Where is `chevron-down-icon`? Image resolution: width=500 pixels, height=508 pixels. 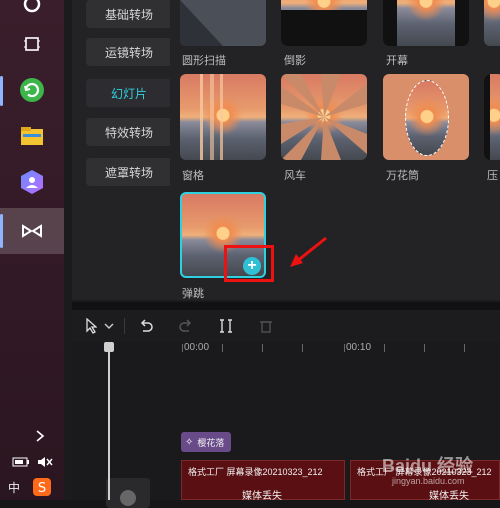 chevron-down-icon is located at coordinates (109, 326).